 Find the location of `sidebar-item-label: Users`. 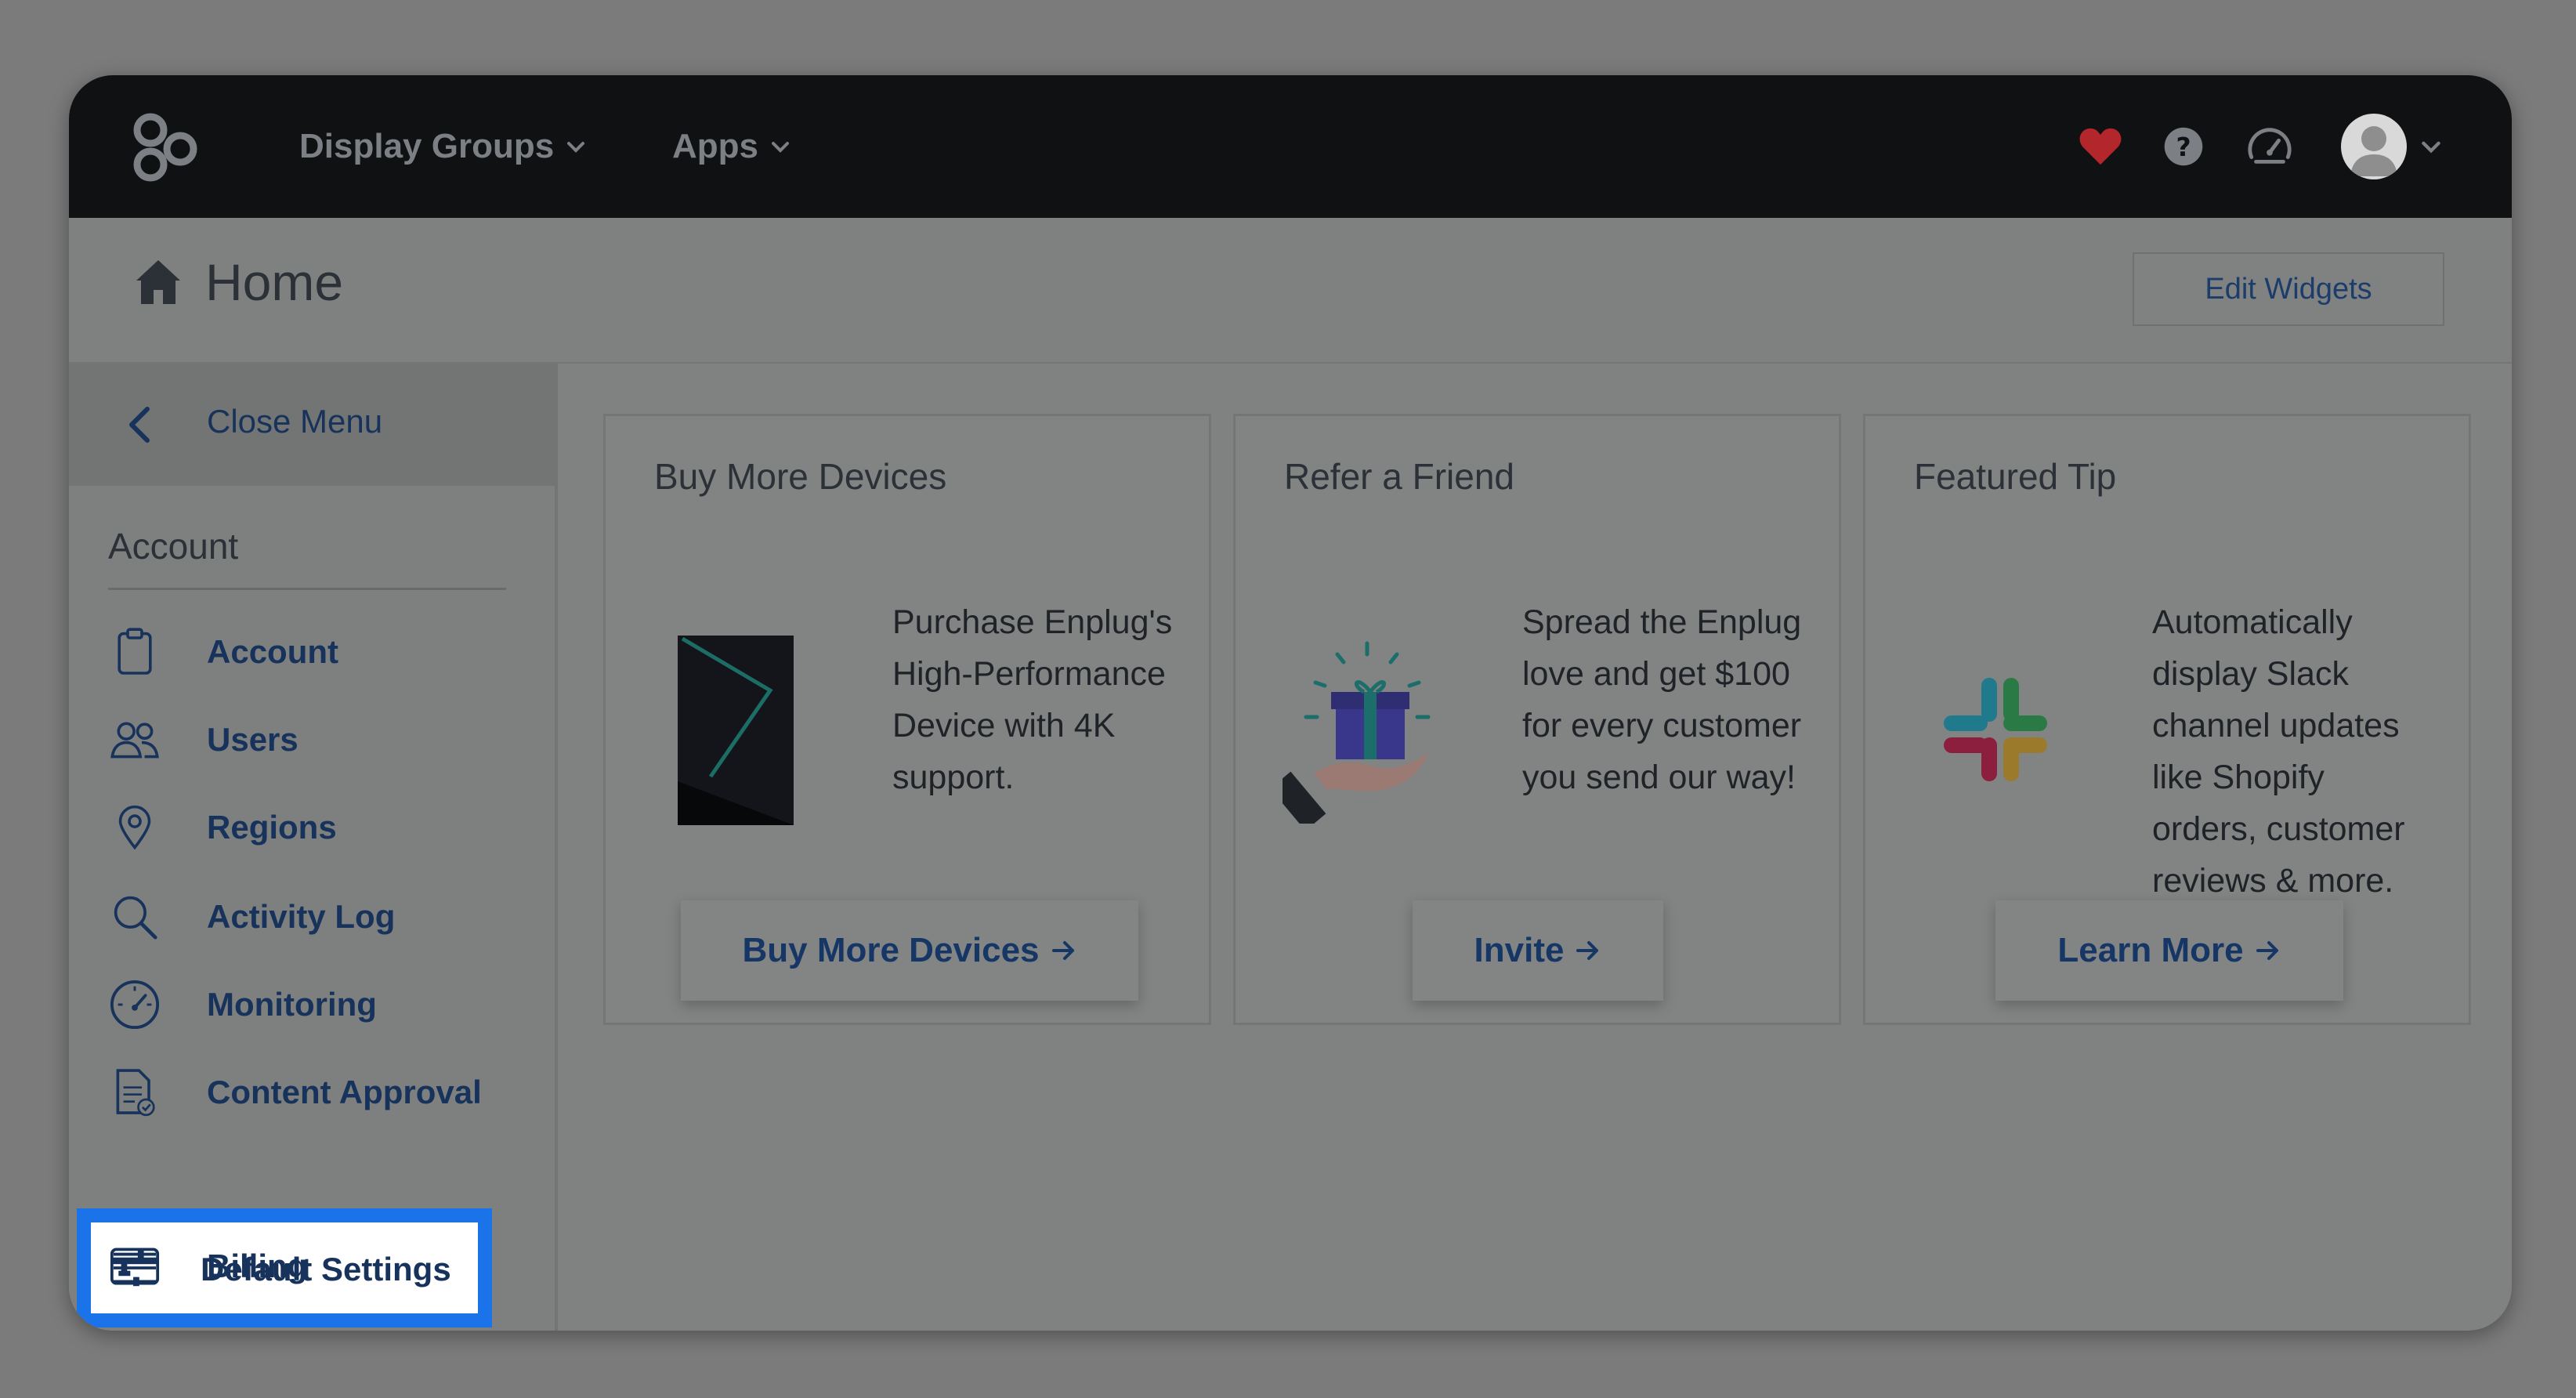

sidebar-item-label: Users is located at coordinates (253, 739).